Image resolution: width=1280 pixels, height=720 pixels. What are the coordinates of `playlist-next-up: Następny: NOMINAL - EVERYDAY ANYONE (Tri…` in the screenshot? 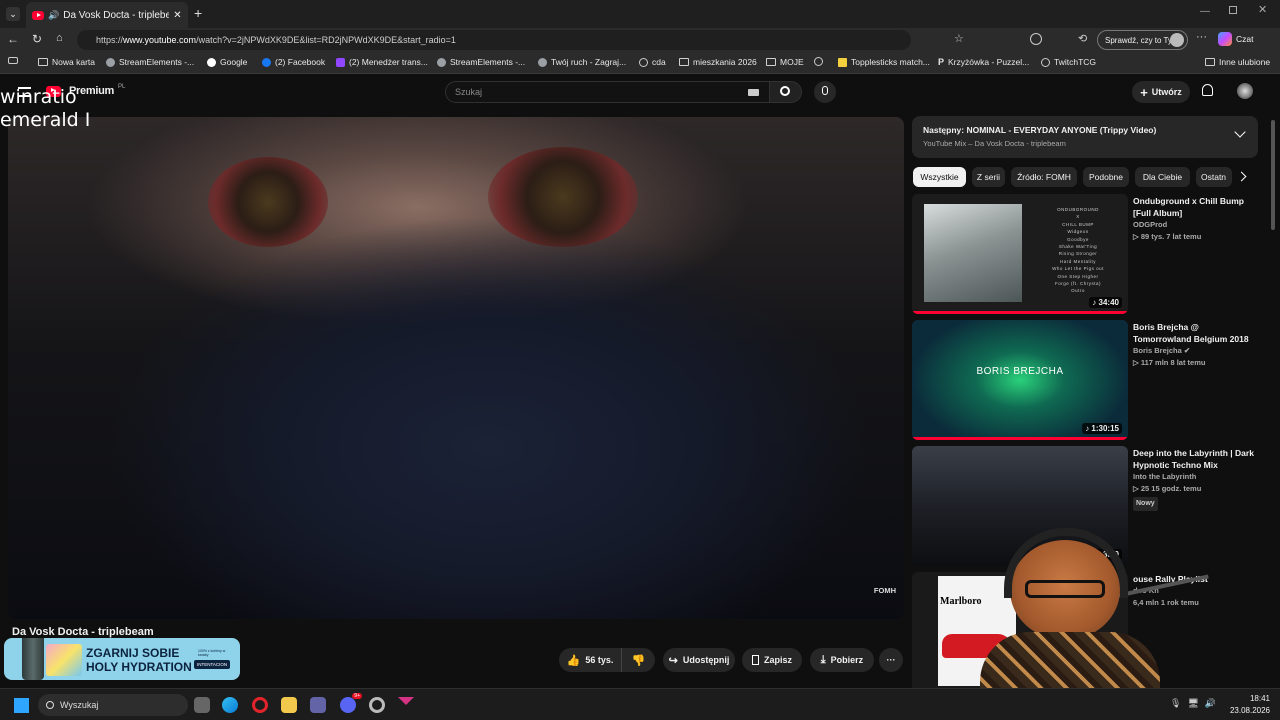 It's located at (1085, 137).